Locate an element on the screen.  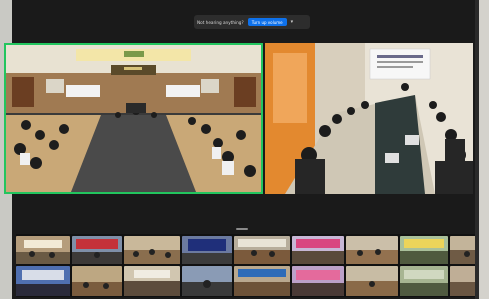
right-background-edge is located at coordinates (482, 149).